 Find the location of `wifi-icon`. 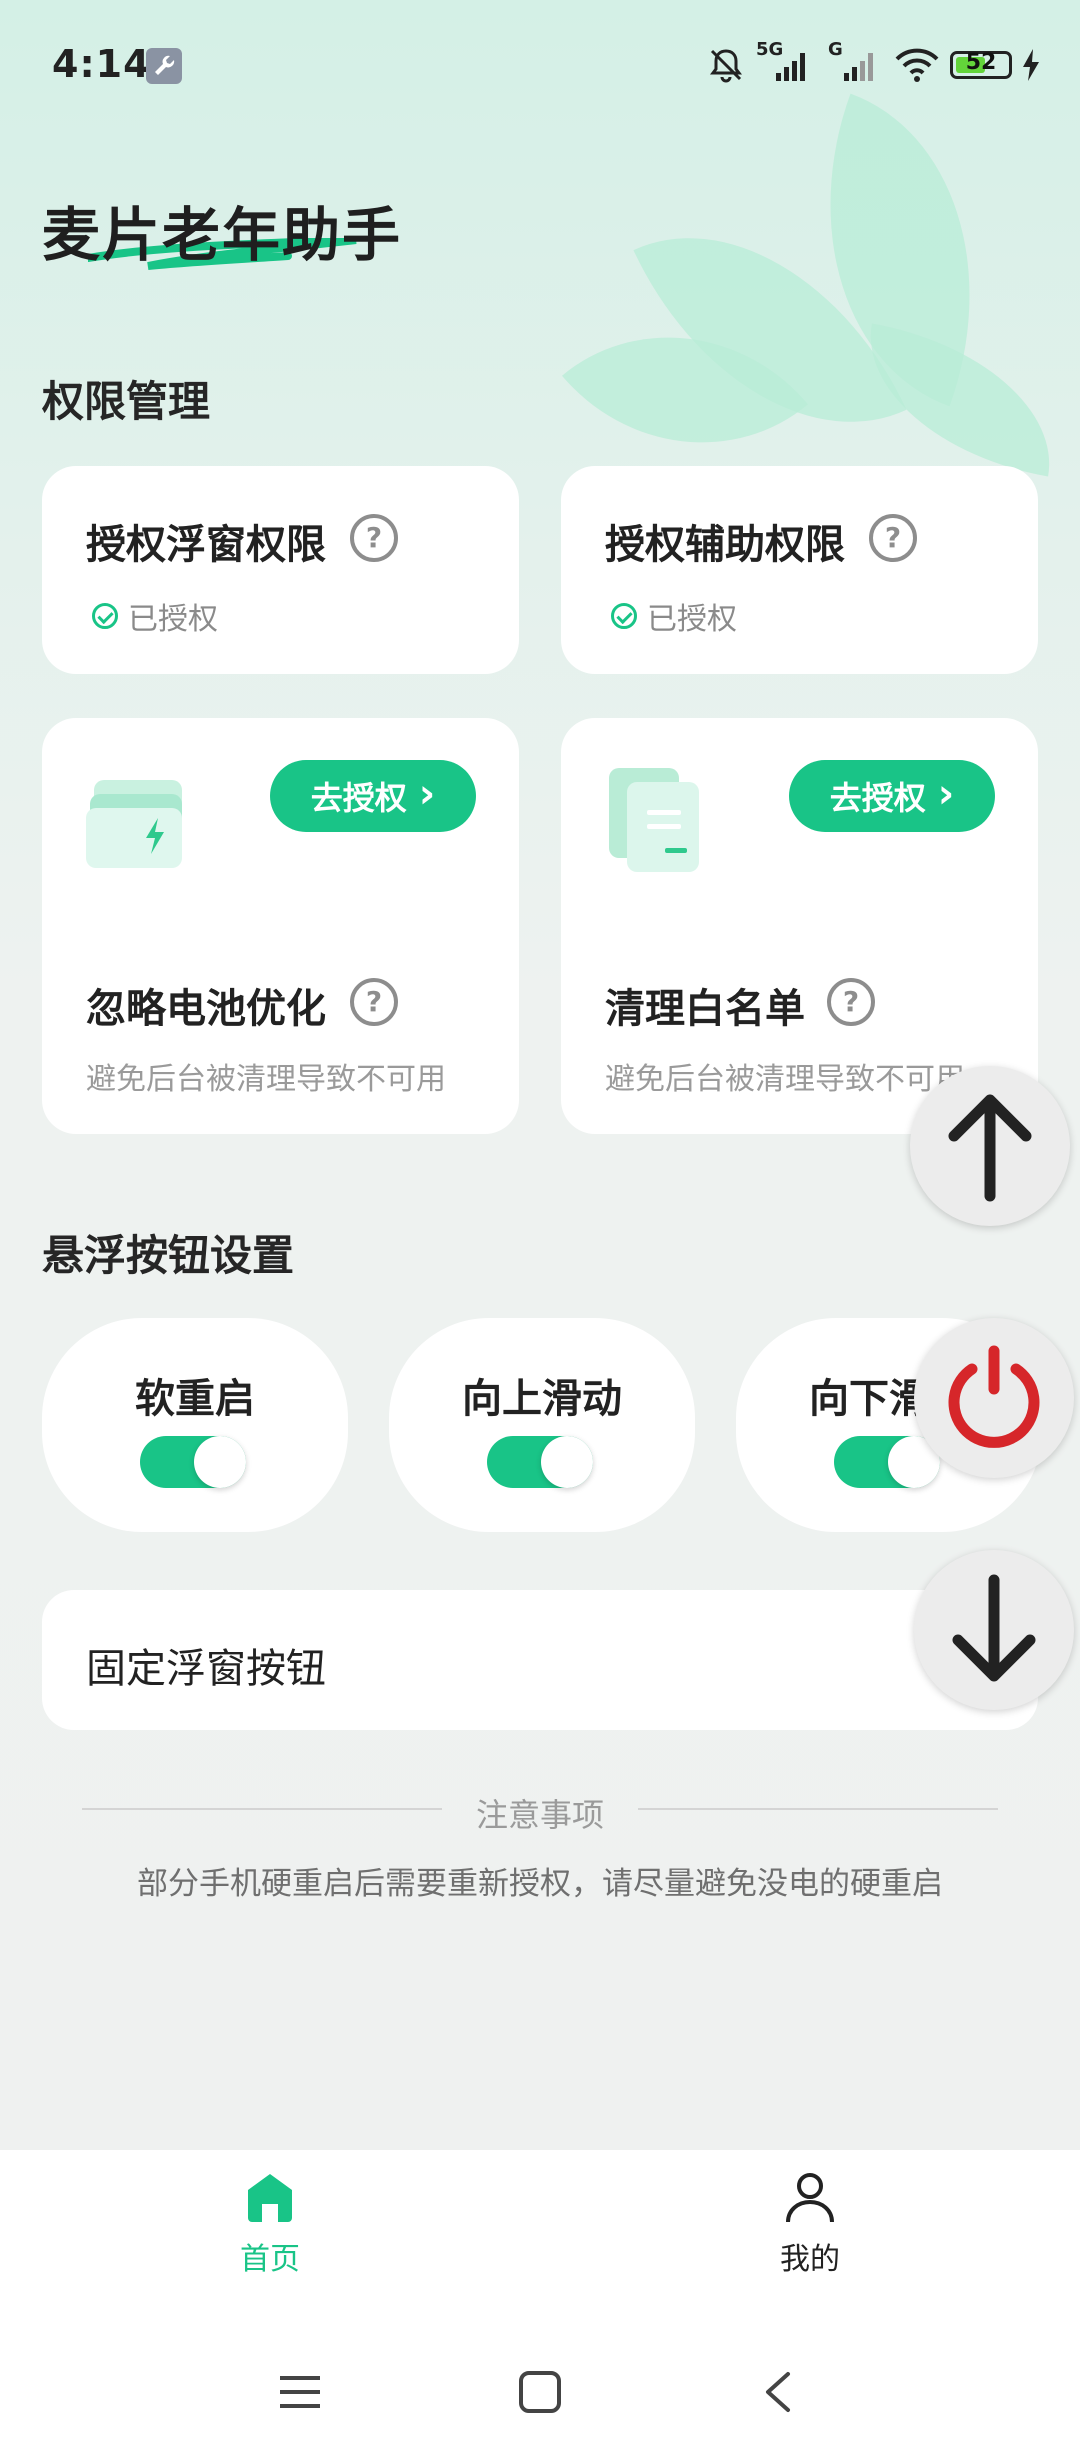

wifi-icon is located at coordinates (917, 65).